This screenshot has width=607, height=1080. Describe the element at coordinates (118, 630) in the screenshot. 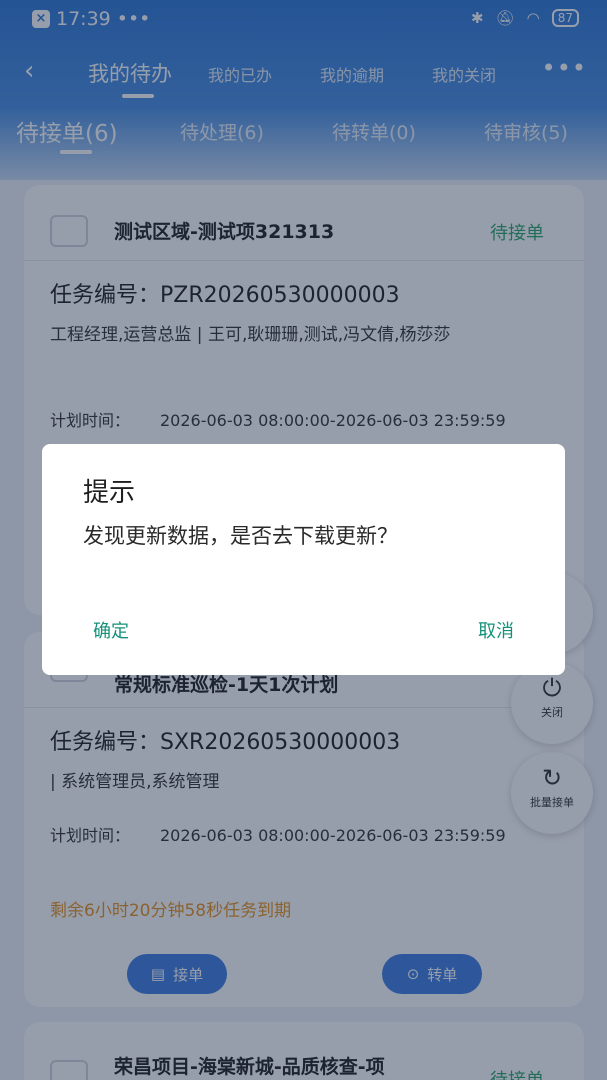

I see `confirm-button: 确定` at that location.